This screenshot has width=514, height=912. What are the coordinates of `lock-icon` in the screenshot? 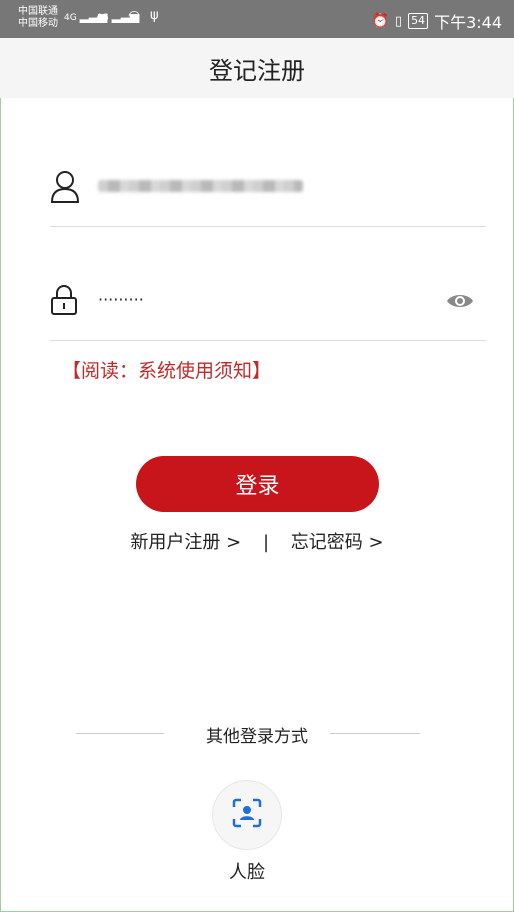 It's located at (64, 302).